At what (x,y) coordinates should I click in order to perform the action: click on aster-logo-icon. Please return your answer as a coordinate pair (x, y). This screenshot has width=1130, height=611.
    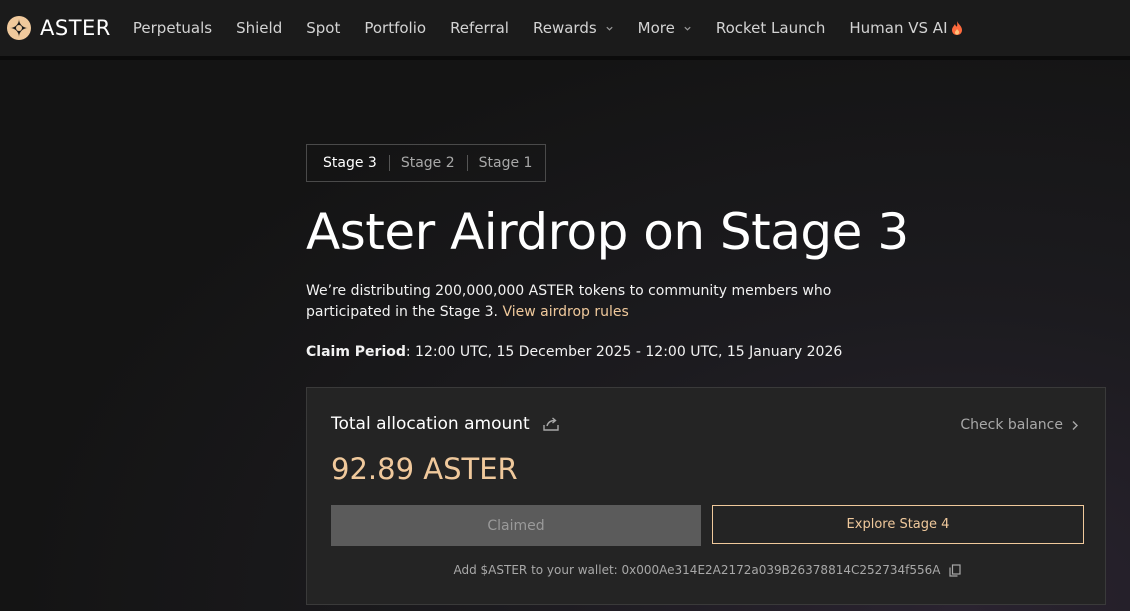
    Looking at the image, I should click on (19, 28).